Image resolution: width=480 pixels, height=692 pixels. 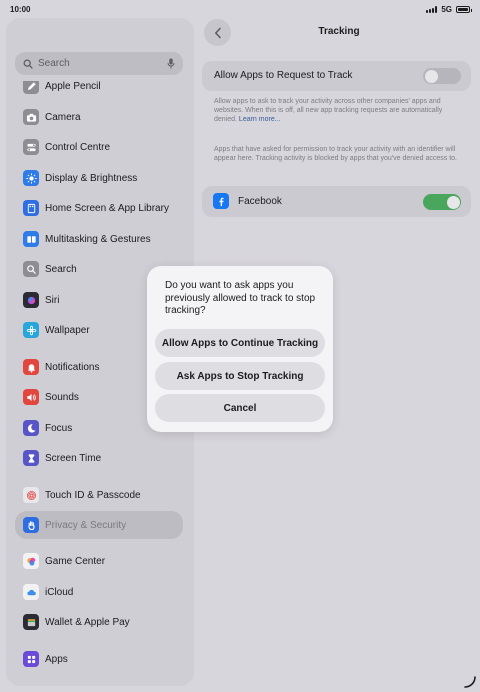 I want to click on allow-continue-tracking-button: Allow Apps to Continue Tracking, so click(x=240, y=343).